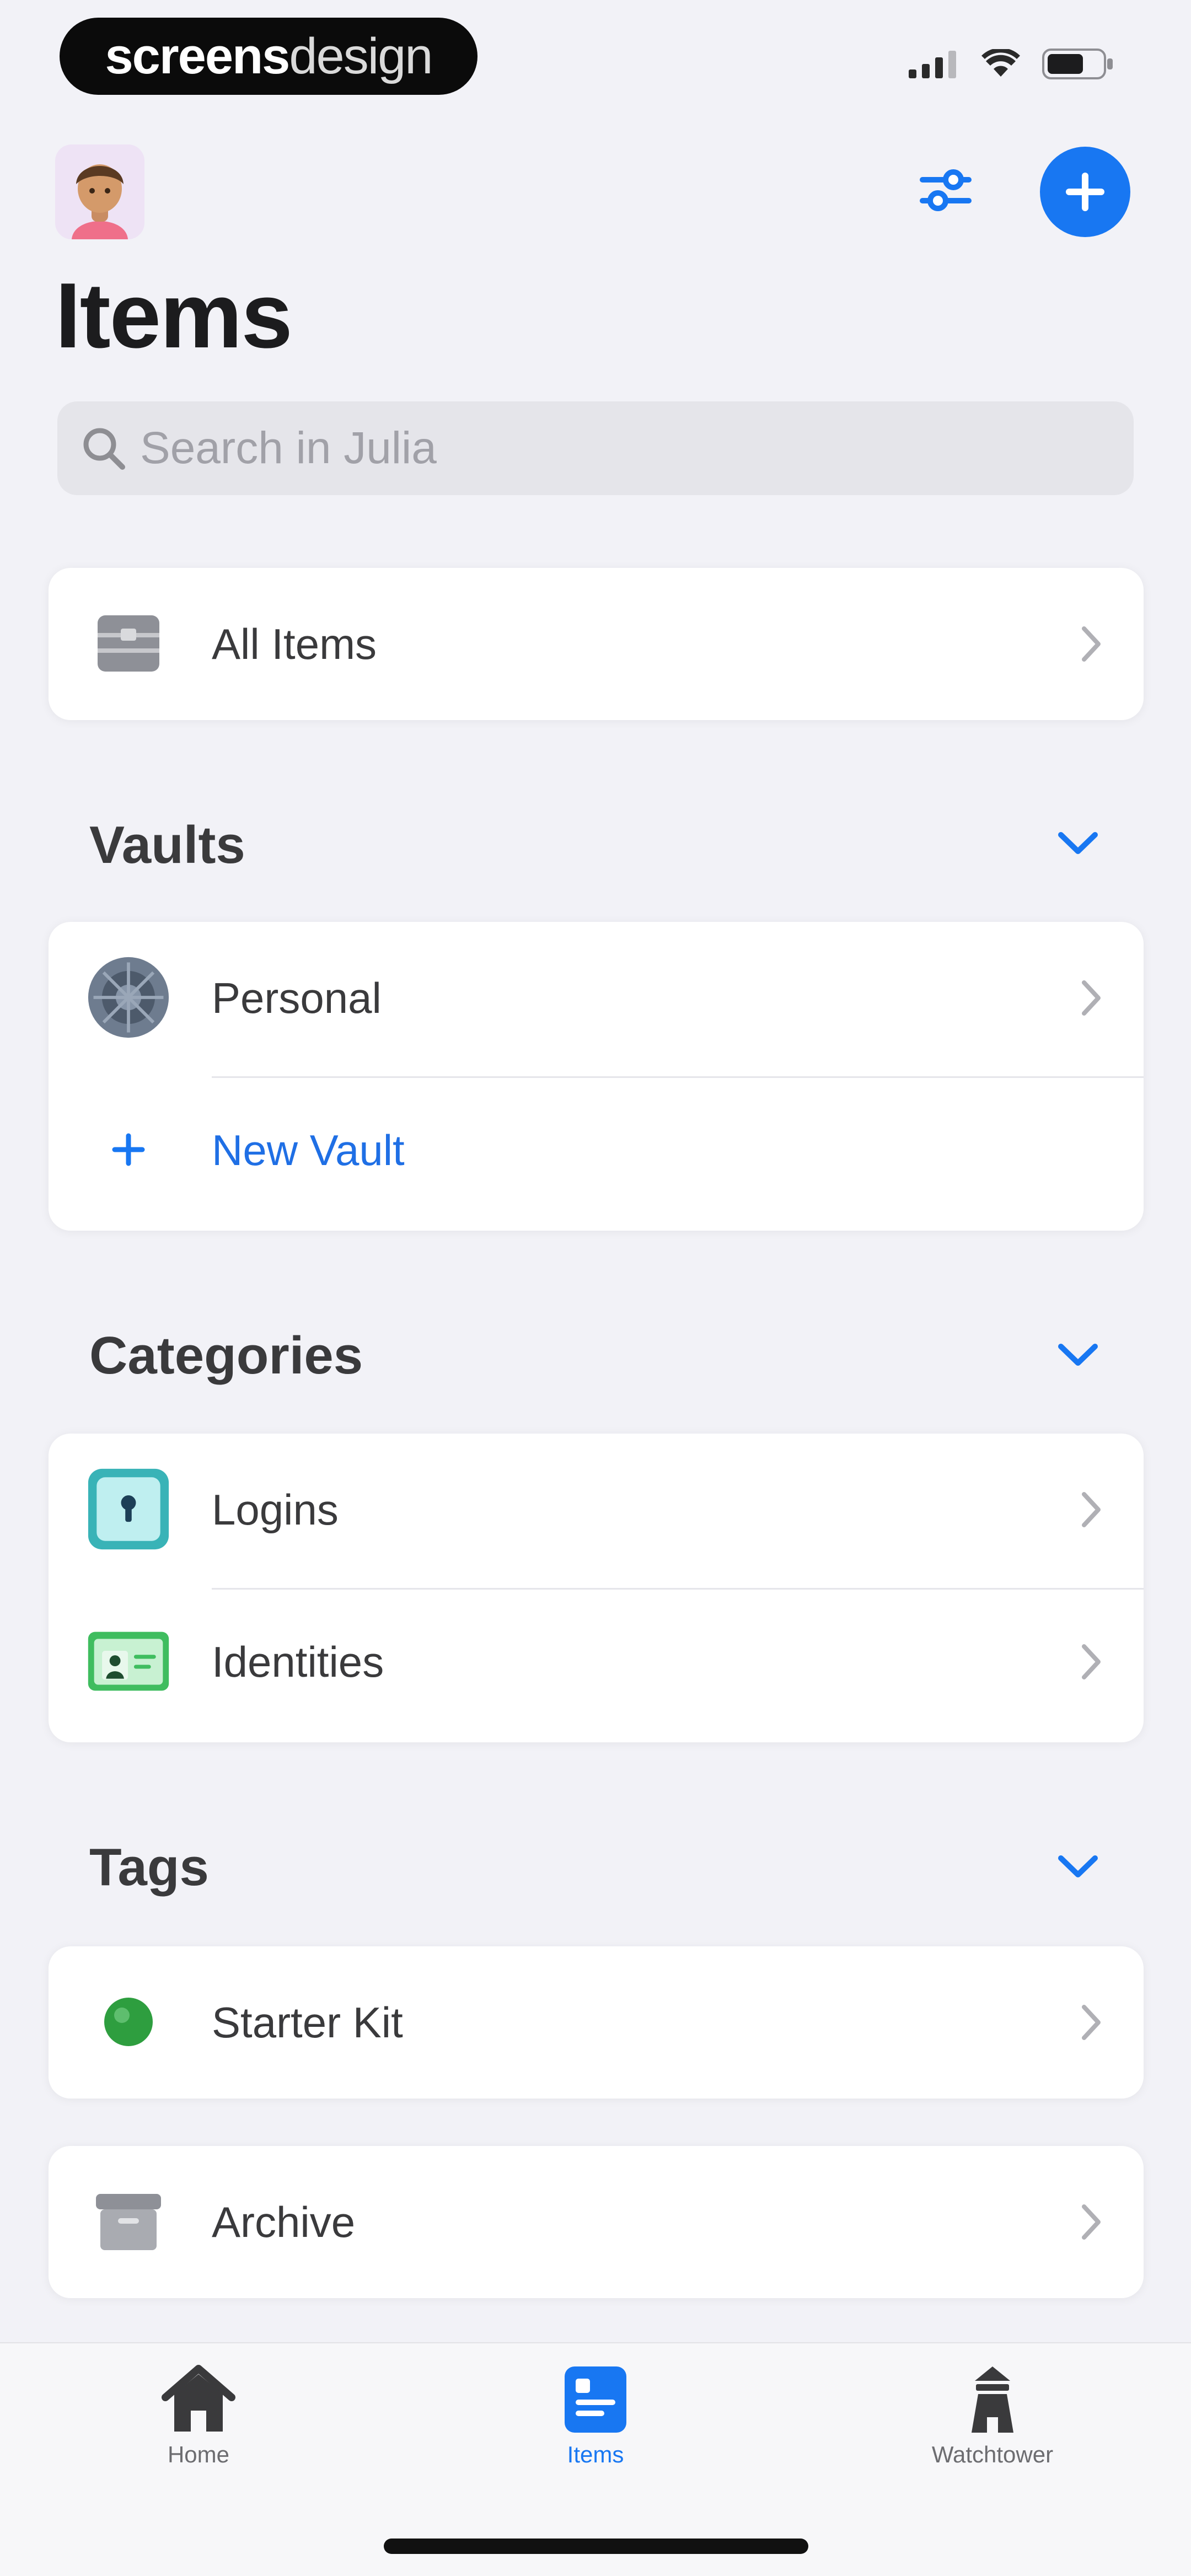 This screenshot has width=1191, height=2576. Describe the element at coordinates (226, 1355) in the screenshot. I see `categories-section-title: Categories` at that location.